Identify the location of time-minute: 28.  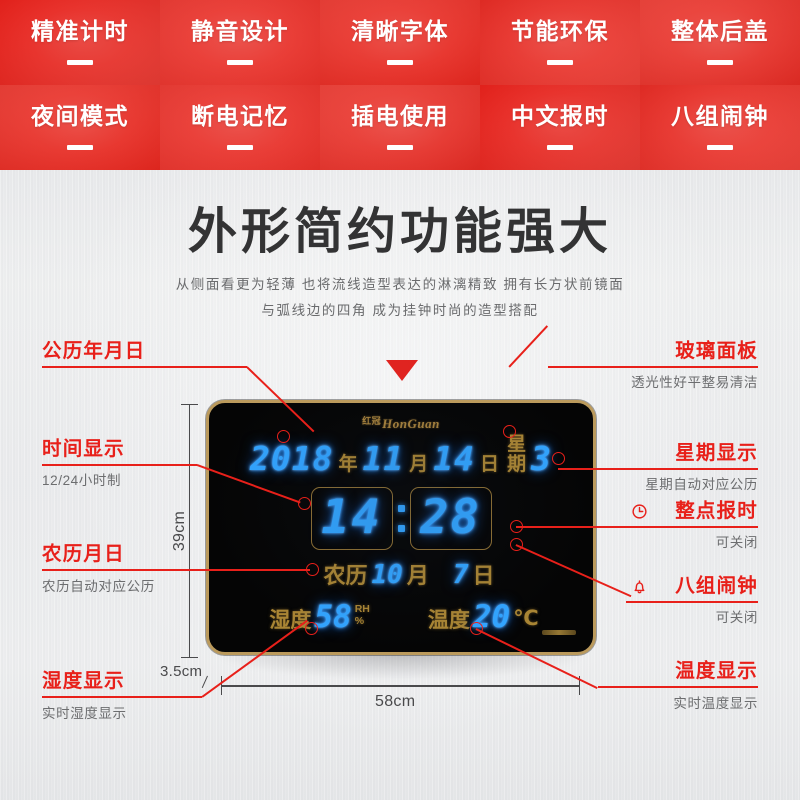
(450, 517).